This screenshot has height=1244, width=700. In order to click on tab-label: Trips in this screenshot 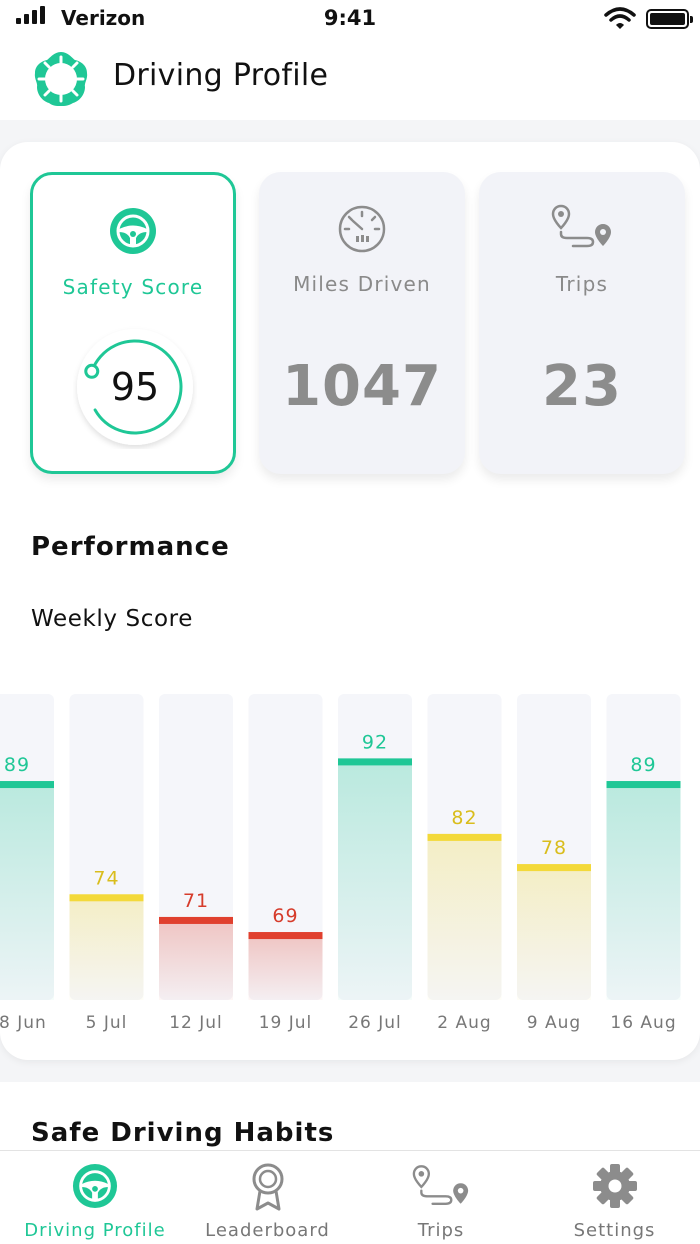, I will do `click(441, 1230)`.